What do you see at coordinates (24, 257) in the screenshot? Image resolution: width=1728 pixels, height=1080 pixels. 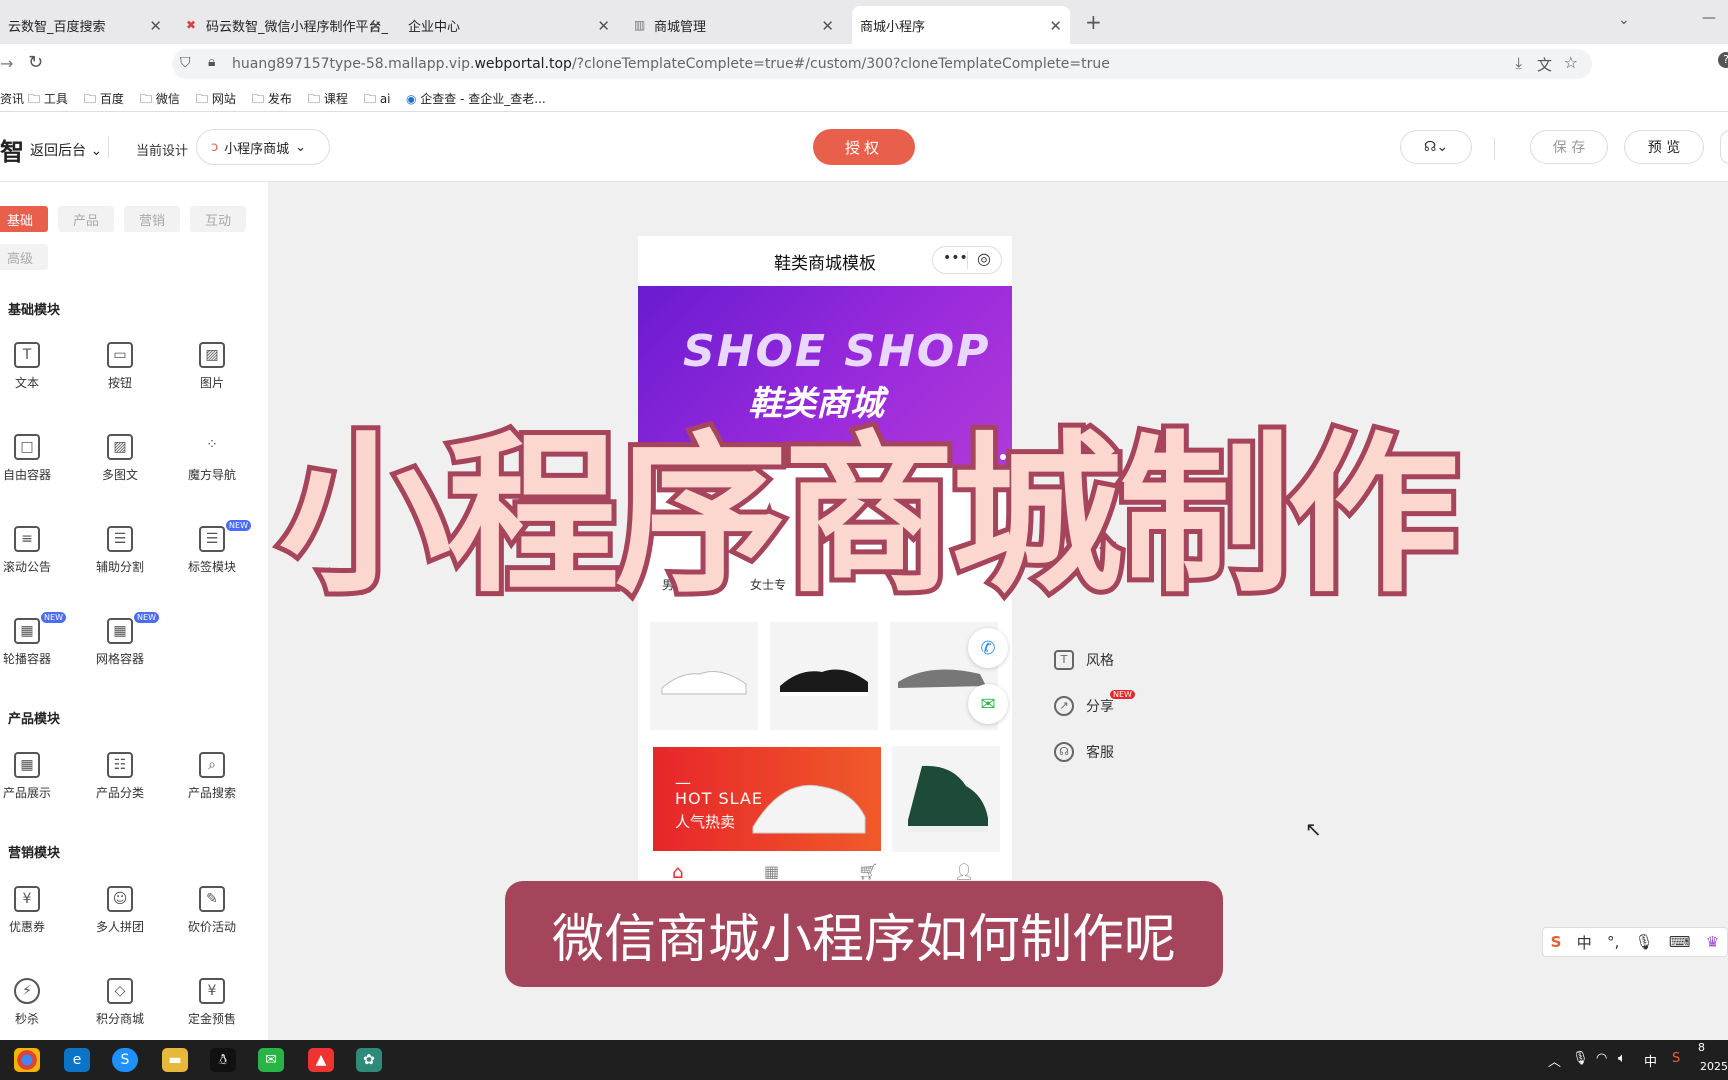 I see `tab-advanced: 高级` at bounding box center [24, 257].